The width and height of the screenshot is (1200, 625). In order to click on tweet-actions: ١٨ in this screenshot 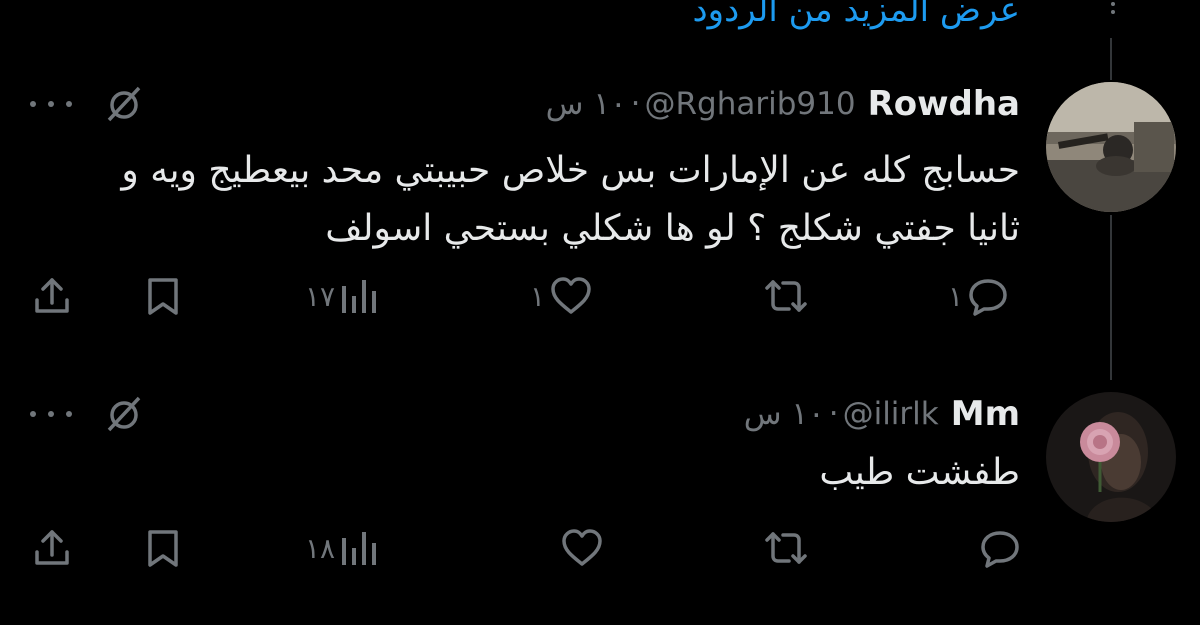, I will do `click(600, 548)`.